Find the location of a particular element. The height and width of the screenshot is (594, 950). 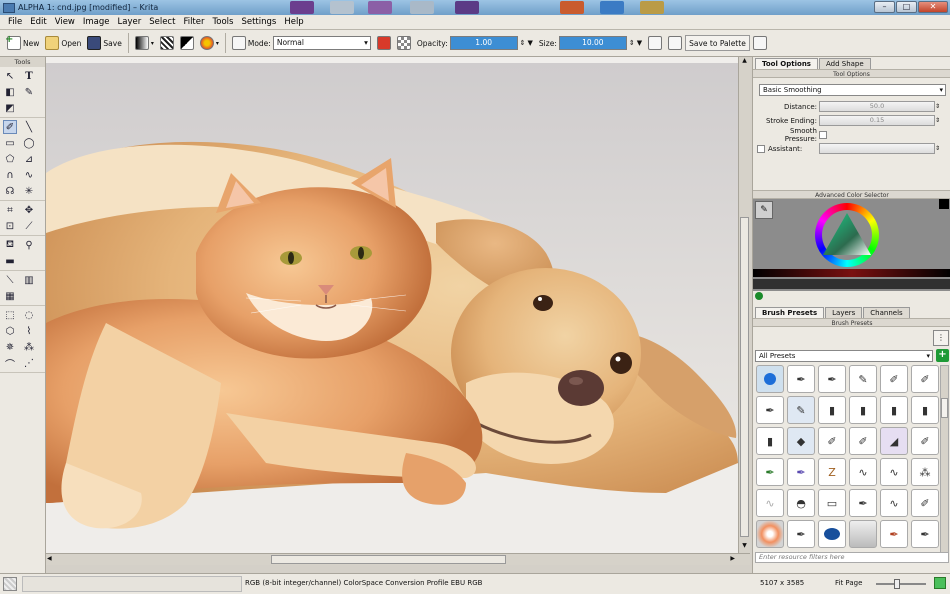

scroll-up-icon: ▲ is located at coordinates (744, 61).